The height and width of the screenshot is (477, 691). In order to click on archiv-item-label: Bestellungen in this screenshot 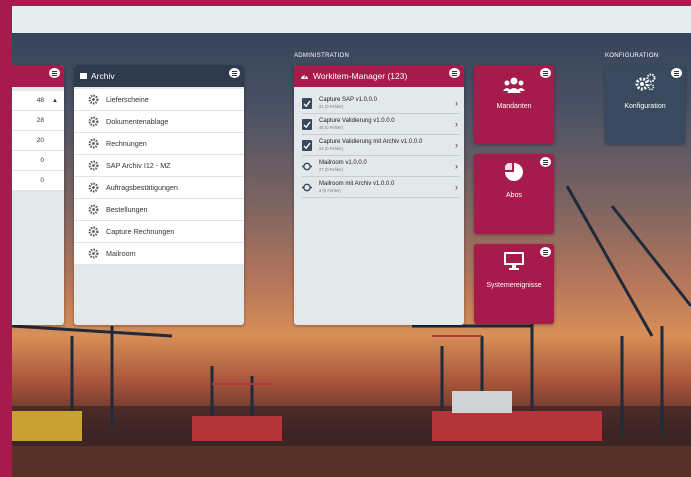, I will do `click(127, 209)`.